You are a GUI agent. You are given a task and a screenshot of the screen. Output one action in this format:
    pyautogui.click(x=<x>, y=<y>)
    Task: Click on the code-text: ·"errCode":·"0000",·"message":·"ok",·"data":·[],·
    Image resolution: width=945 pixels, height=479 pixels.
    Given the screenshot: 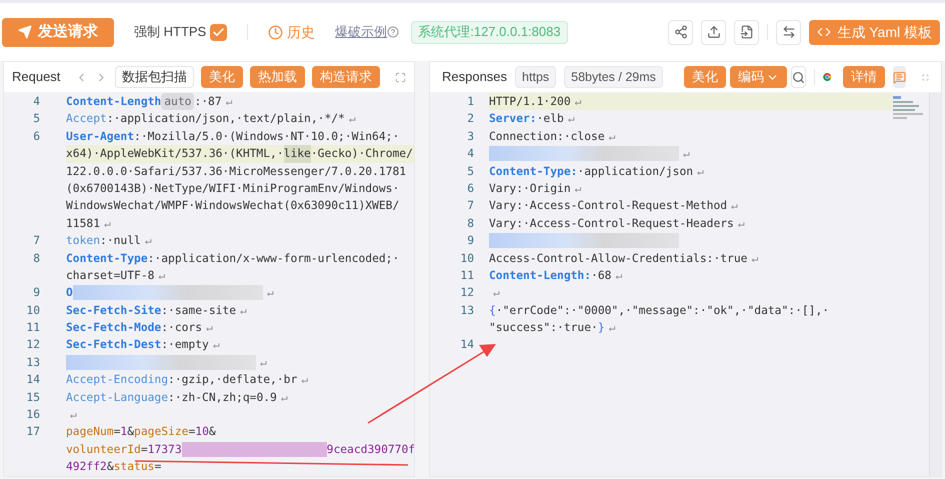 What is the action you would take?
    pyautogui.click(x=663, y=310)
    